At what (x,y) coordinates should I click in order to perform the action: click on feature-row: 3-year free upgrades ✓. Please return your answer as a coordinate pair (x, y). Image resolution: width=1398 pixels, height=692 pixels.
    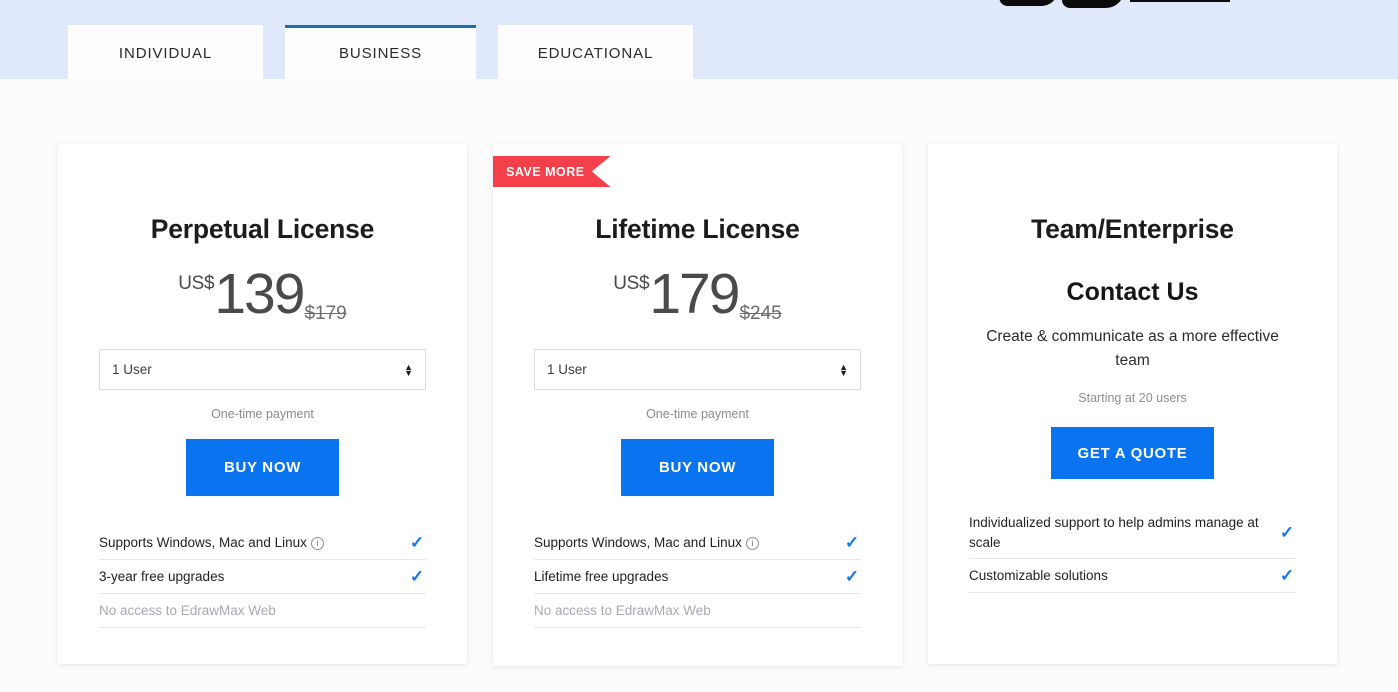
    Looking at the image, I should click on (262, 577).